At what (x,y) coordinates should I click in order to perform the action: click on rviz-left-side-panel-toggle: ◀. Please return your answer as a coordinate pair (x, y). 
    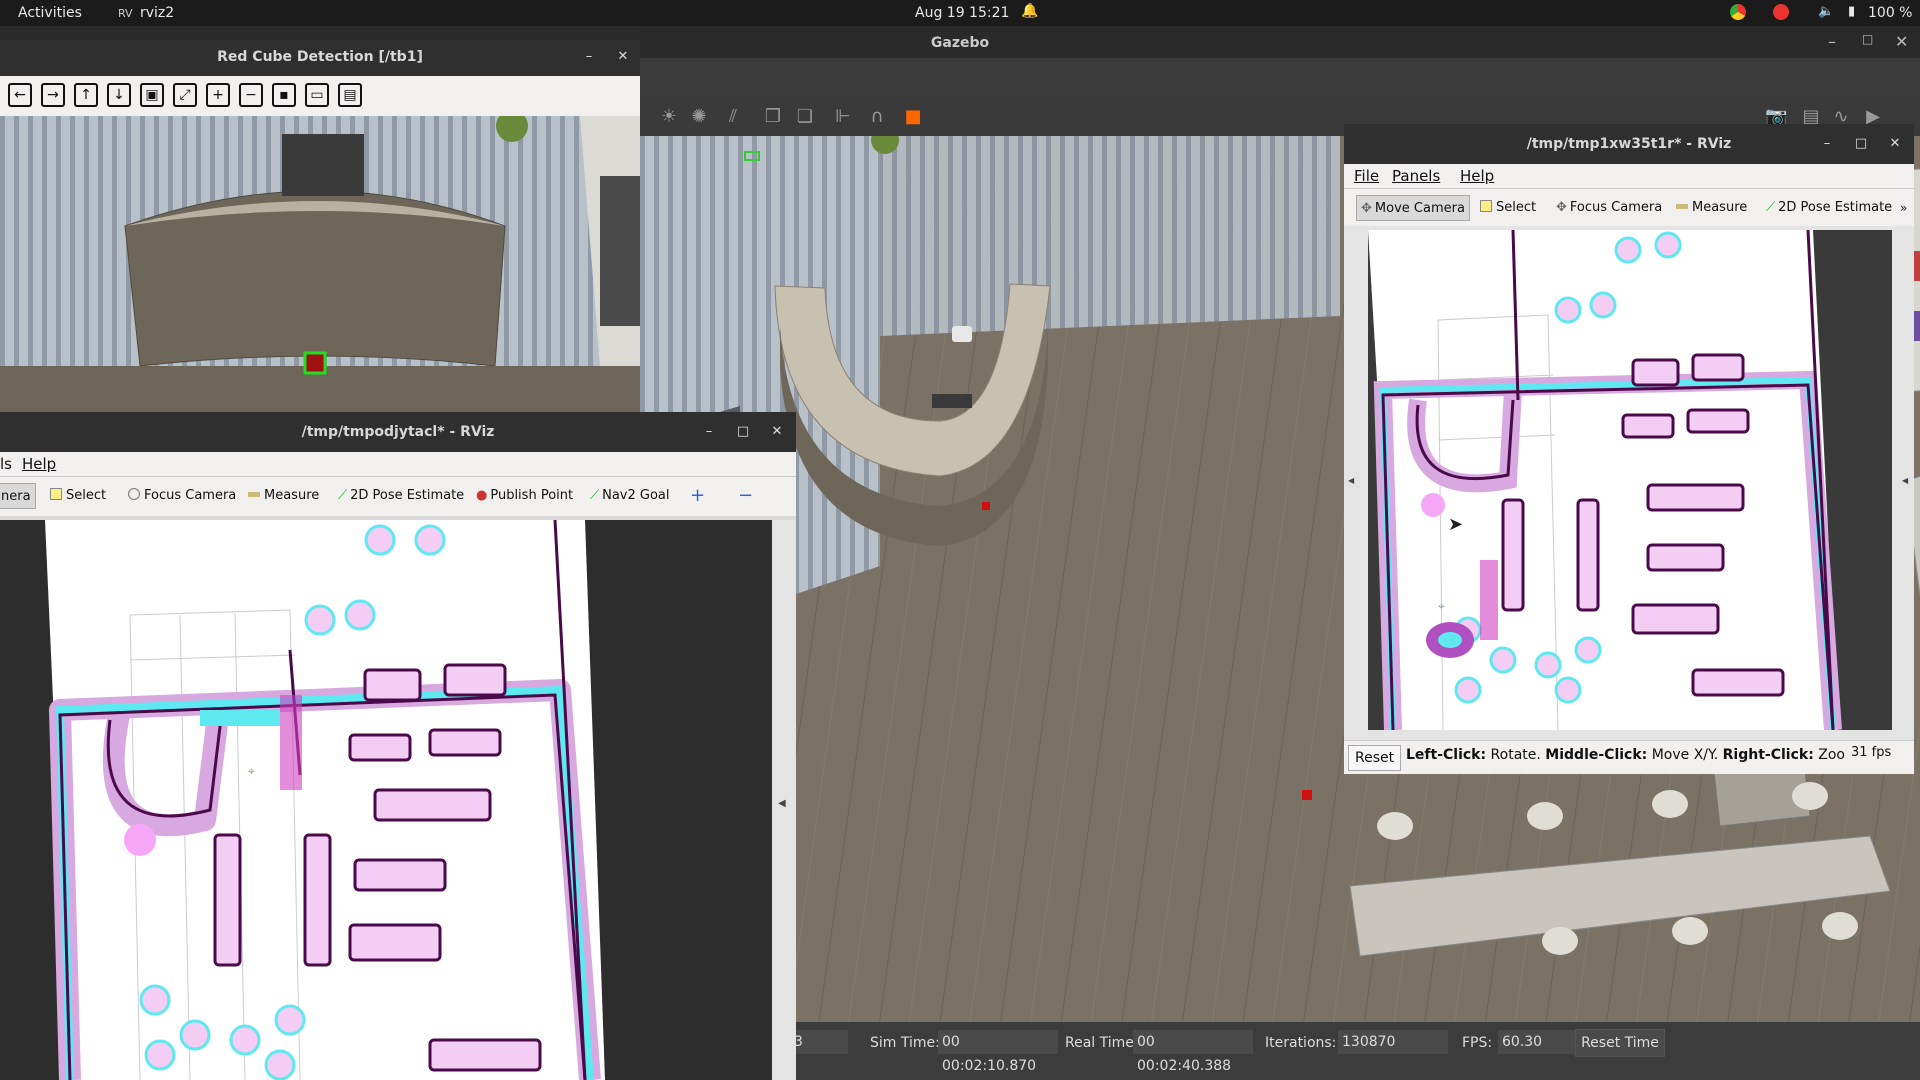
    Looking at the image, I should click on (784, 800).